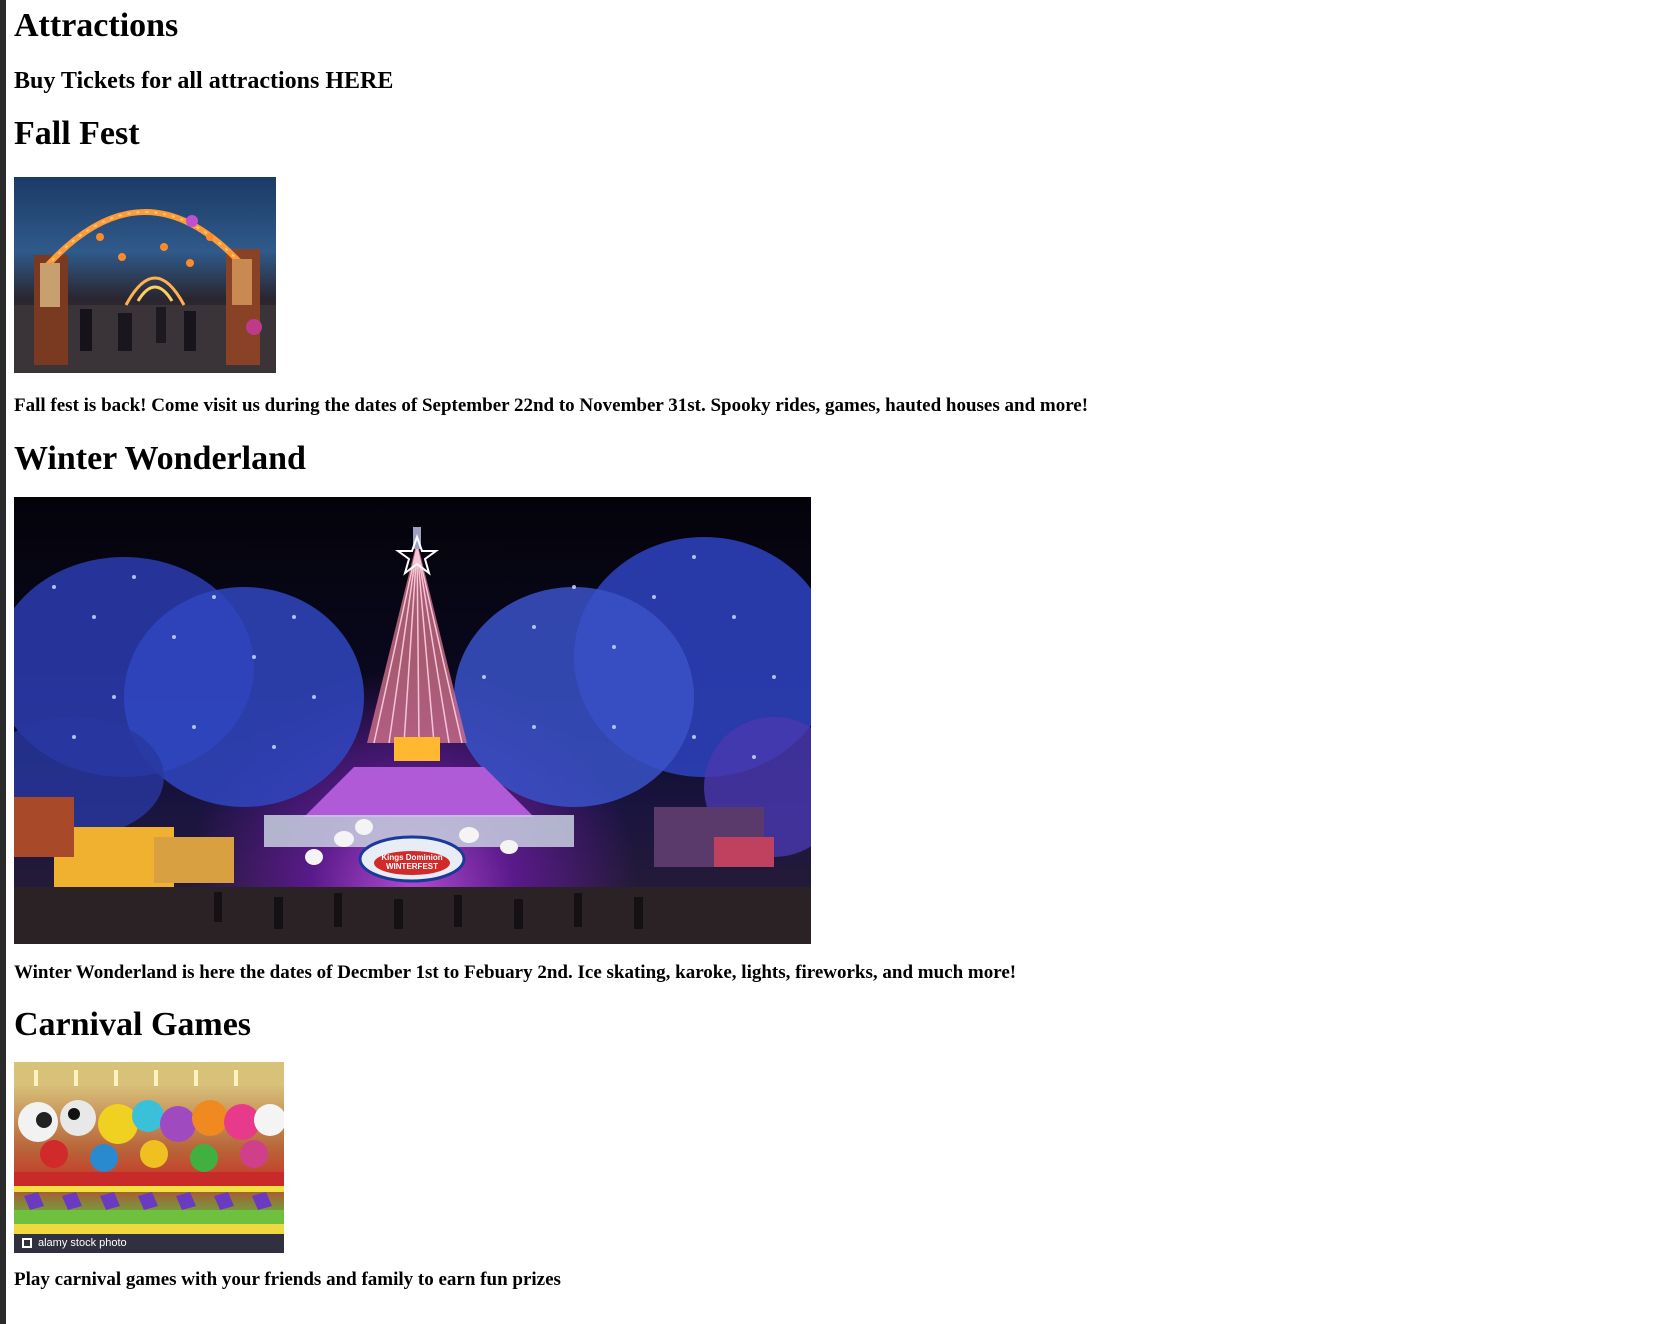 The height and width of the screenshot is (1324, 1670). I want to click on carnival-games-title: Carnival Games, so click(133, 1024).